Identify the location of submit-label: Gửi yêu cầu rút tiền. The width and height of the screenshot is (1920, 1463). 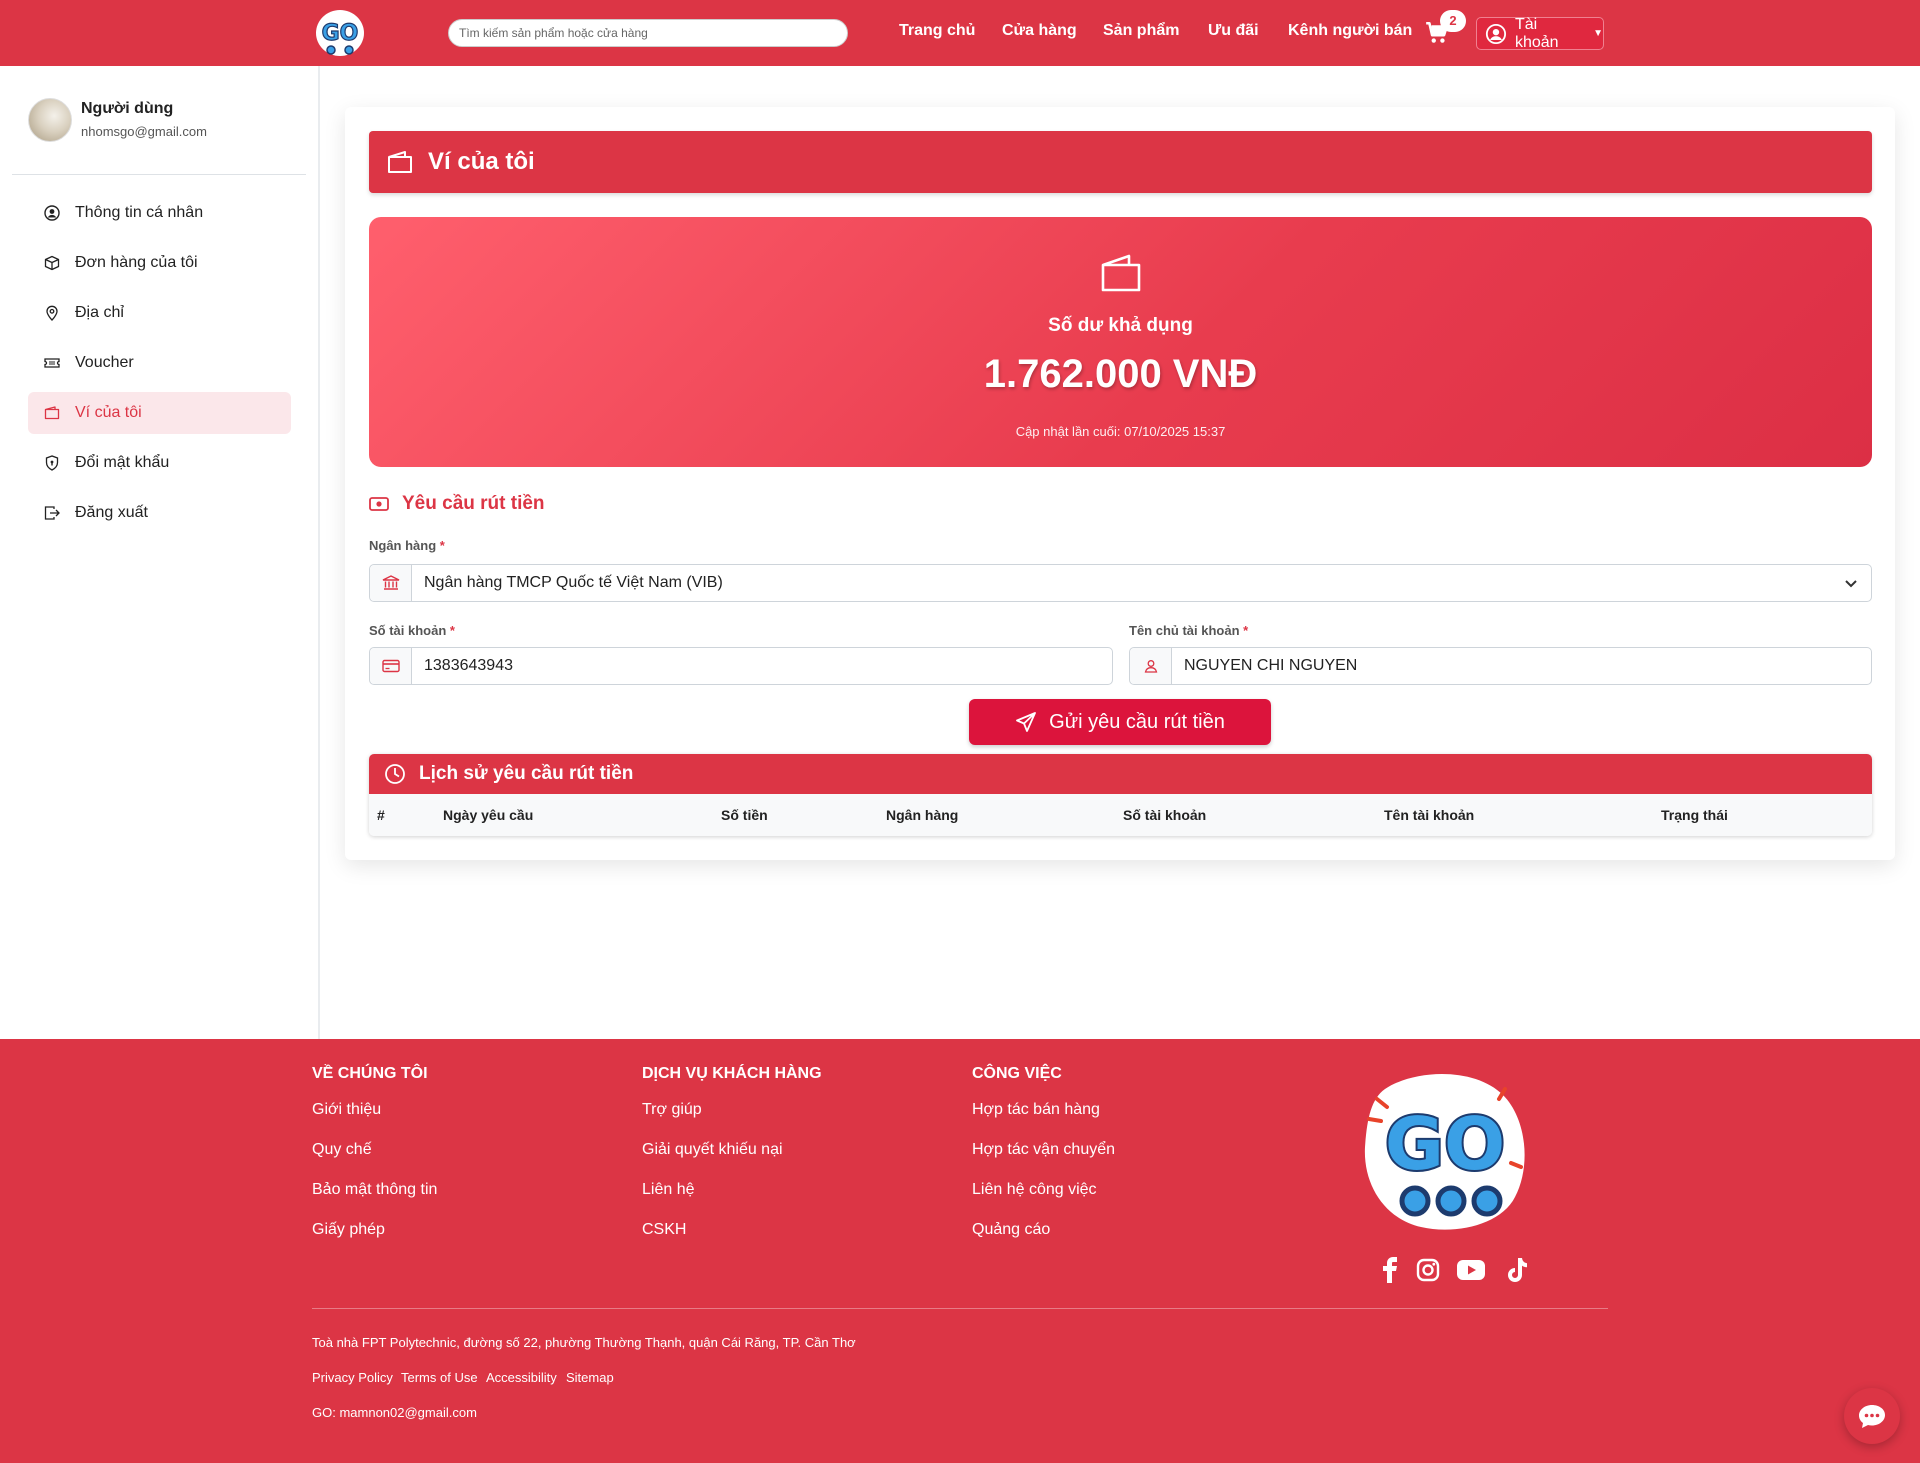
(1137, 721).